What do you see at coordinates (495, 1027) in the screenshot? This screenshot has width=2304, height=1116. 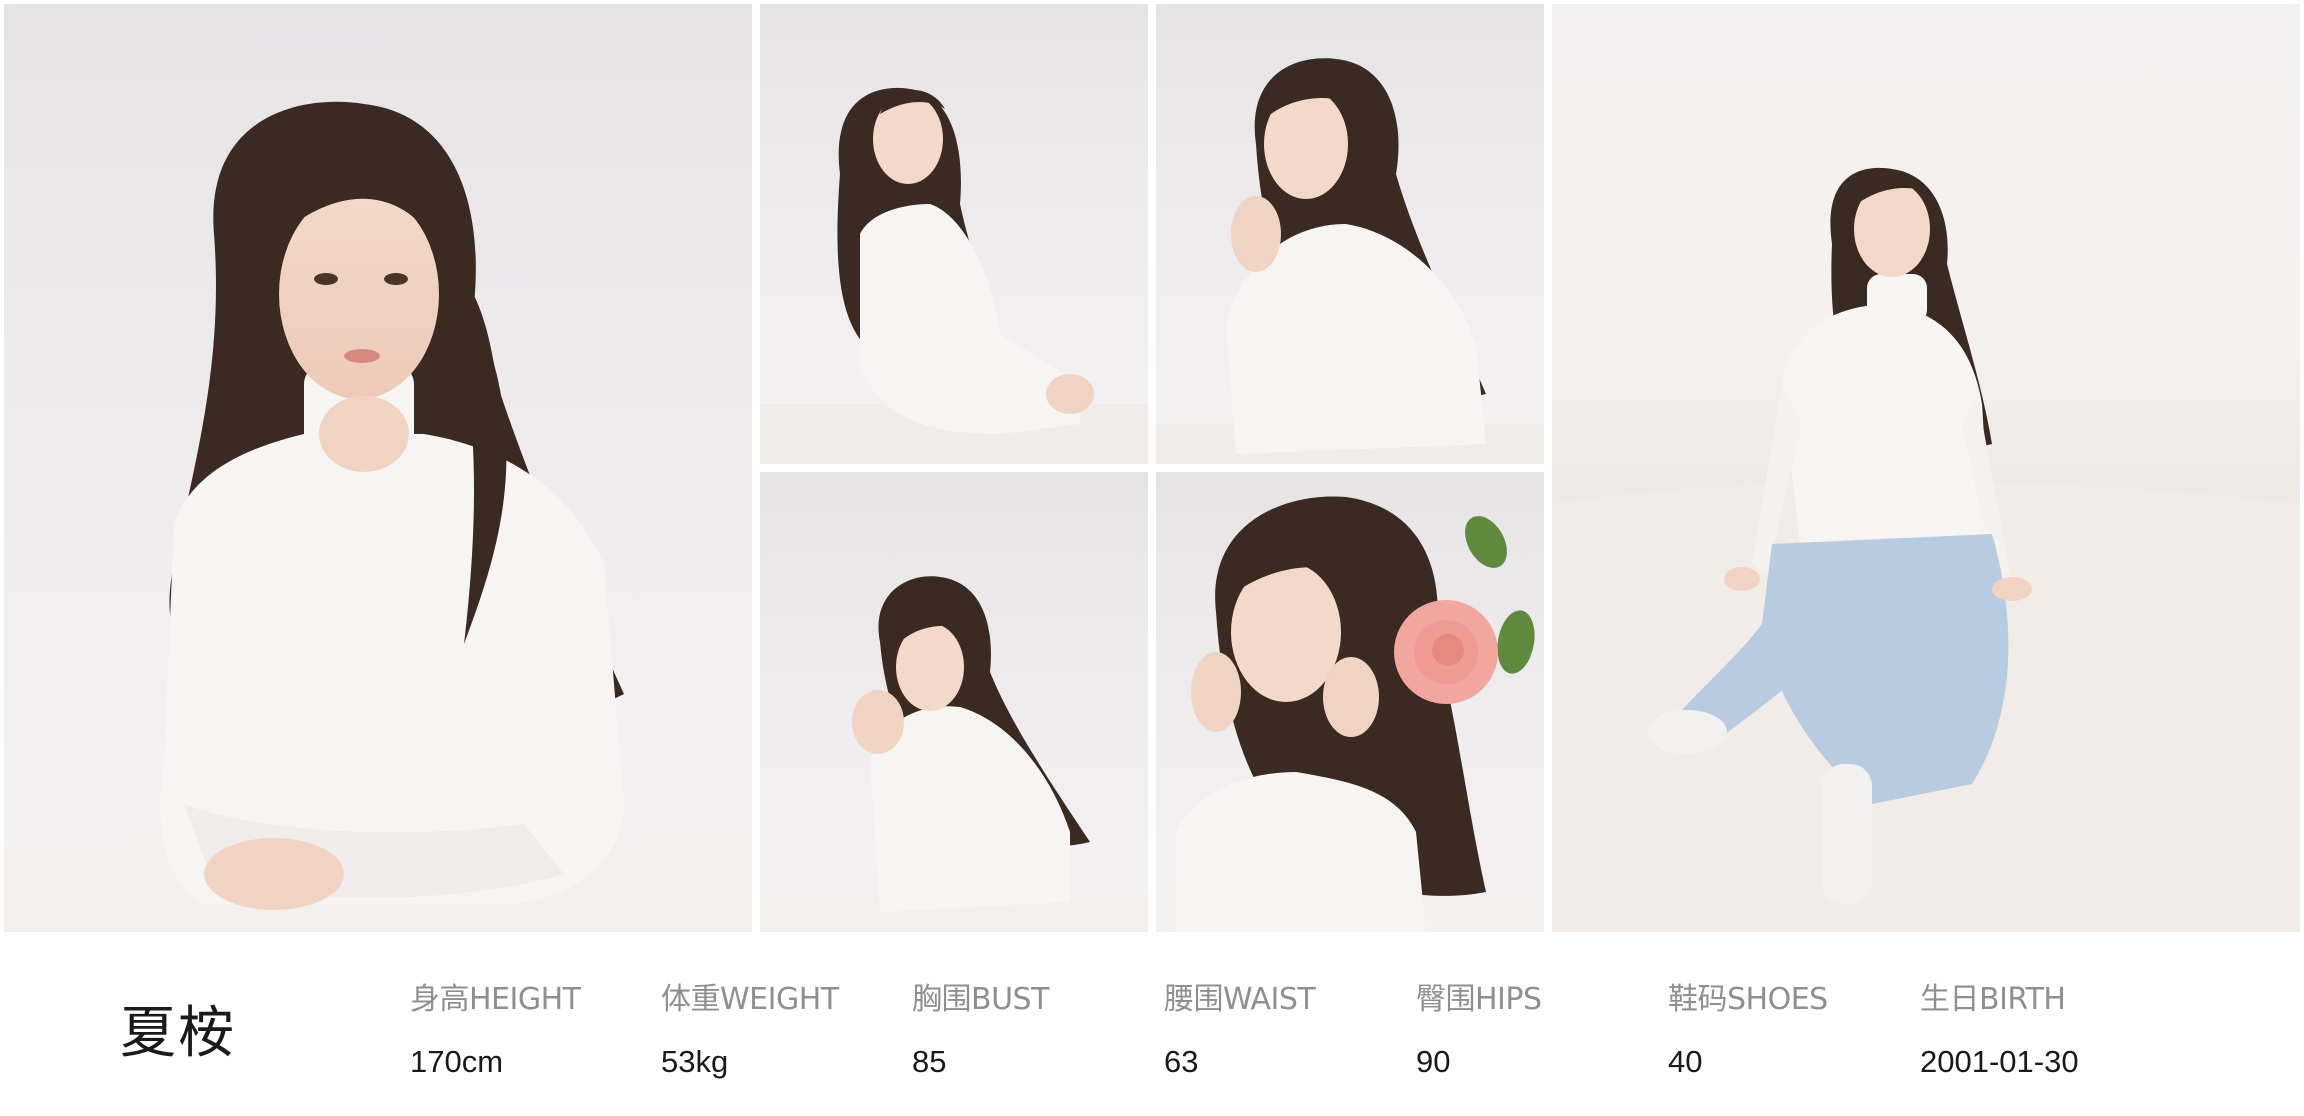 I see `stat-height: 身高HEIGHT 170cm` at bounding box center [495, 1027].